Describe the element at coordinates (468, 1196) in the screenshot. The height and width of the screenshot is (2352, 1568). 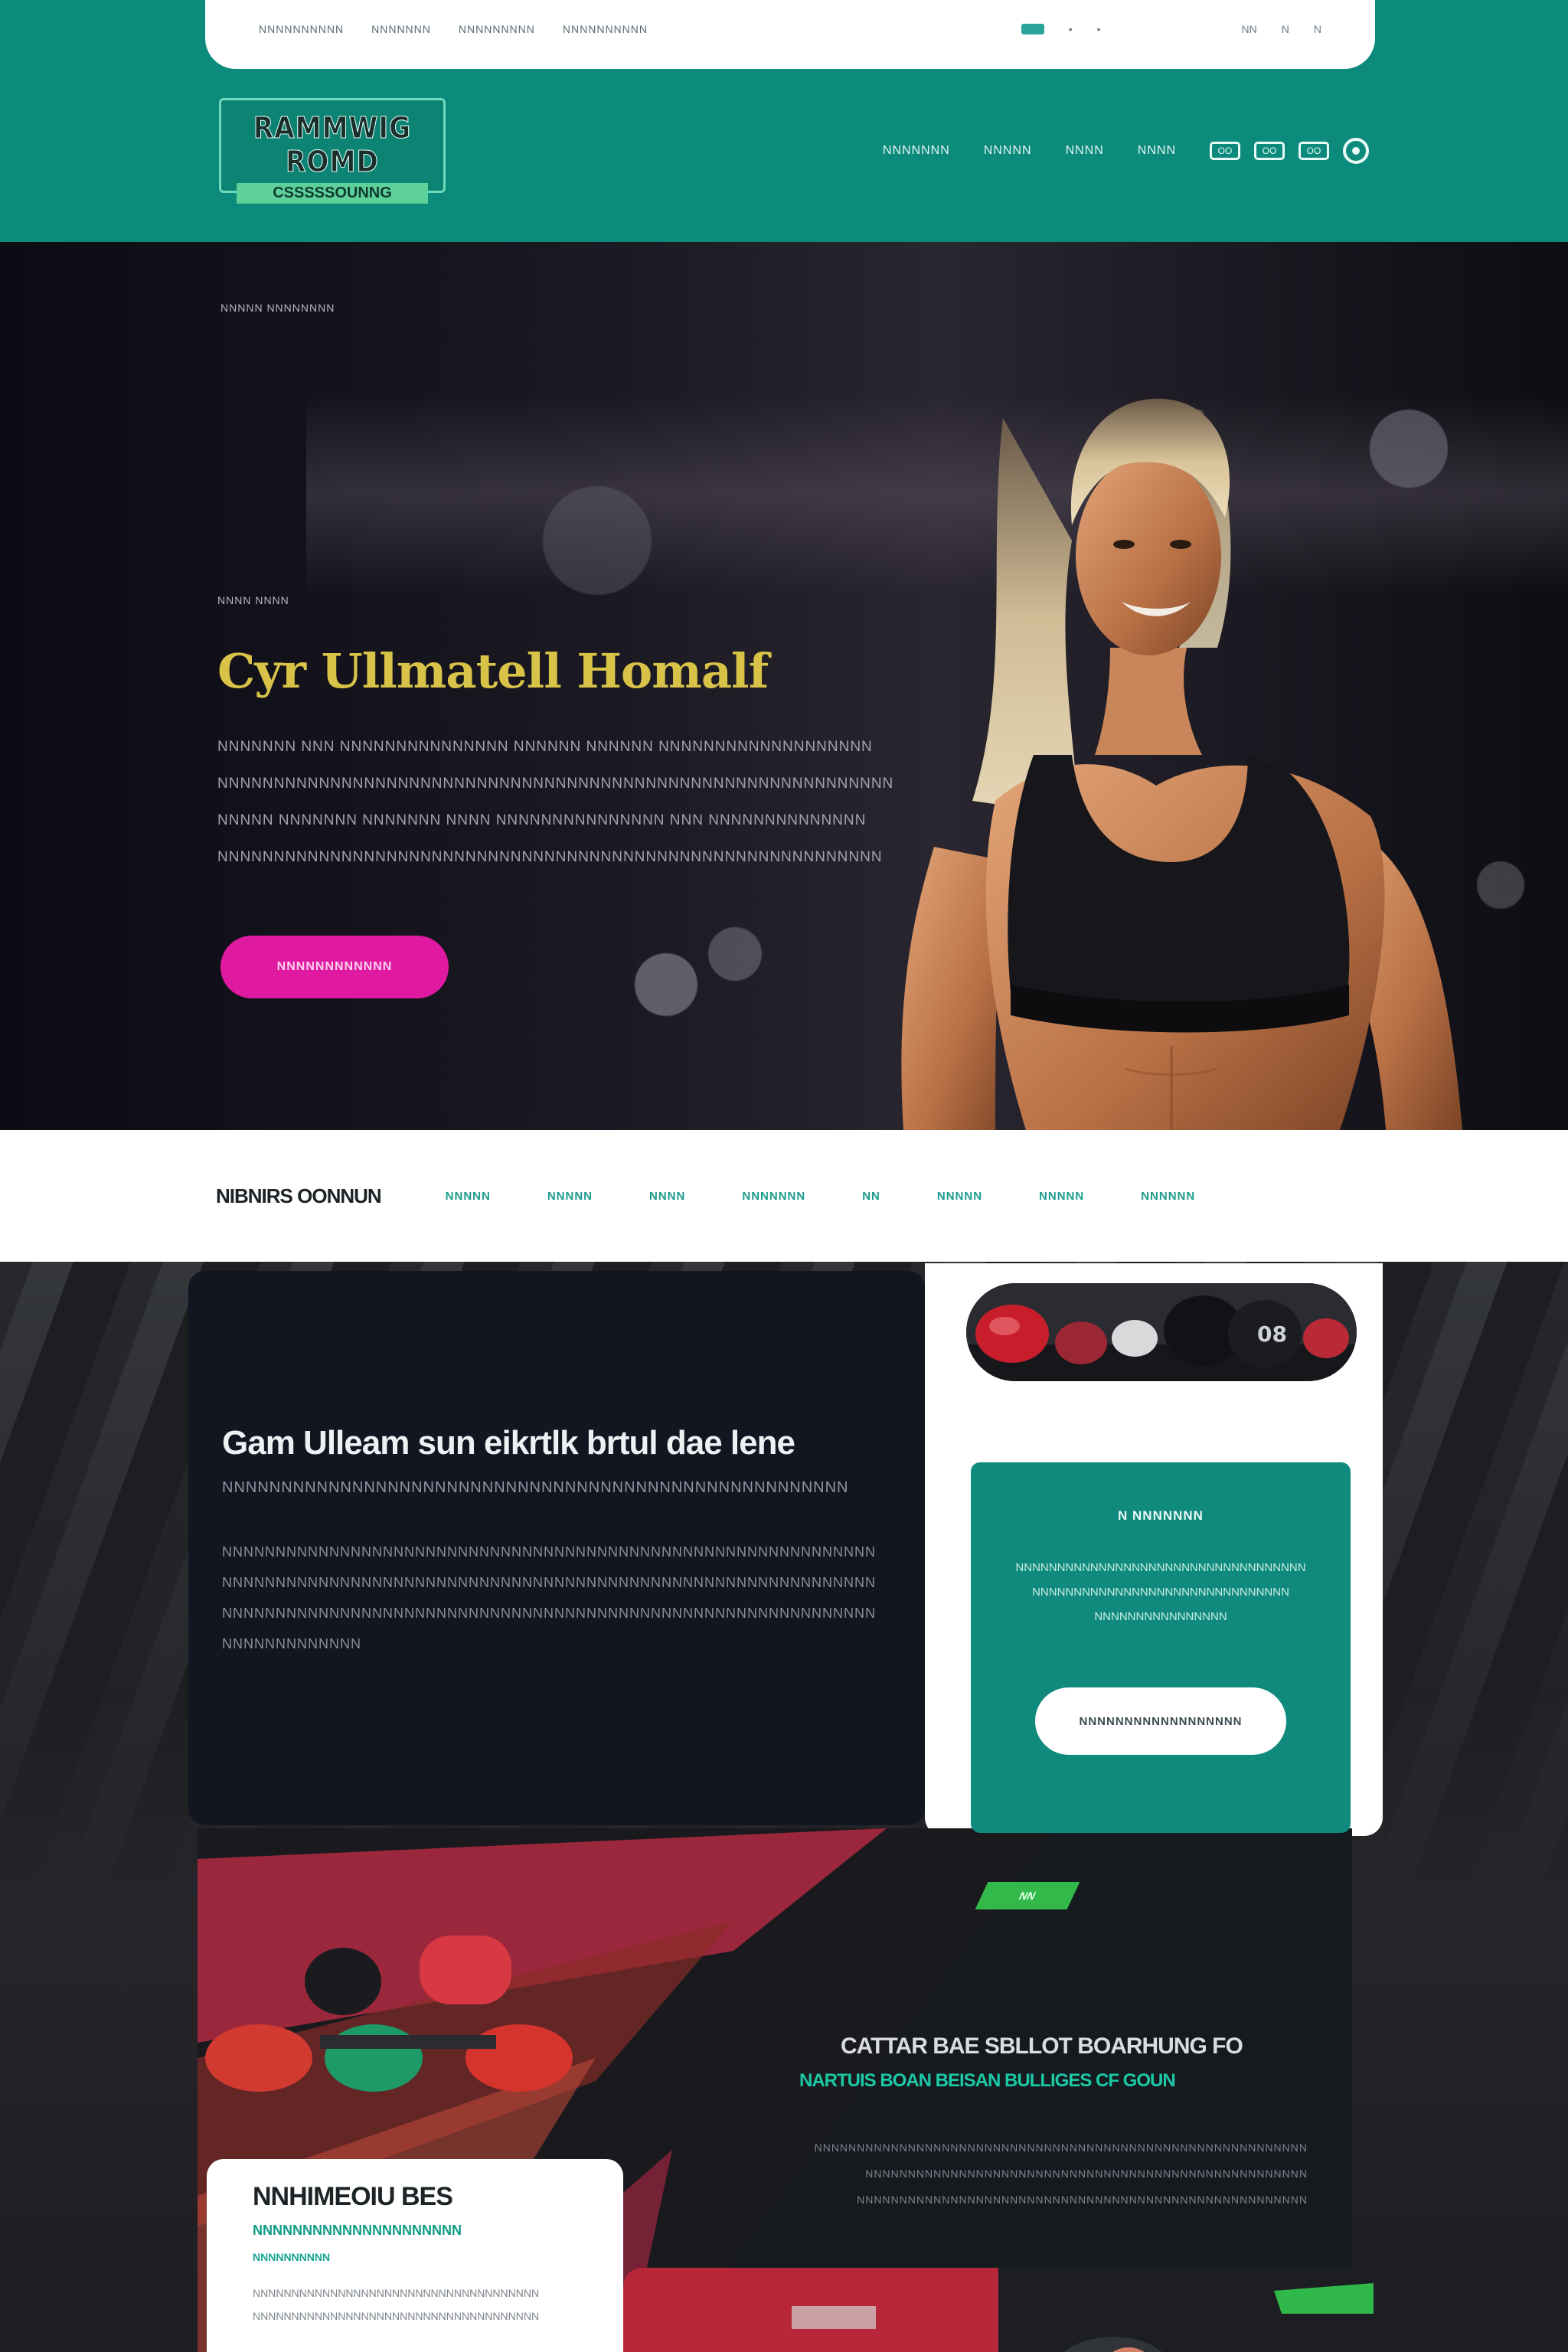
I see `secondary-link-1: NNNNN` at that location.